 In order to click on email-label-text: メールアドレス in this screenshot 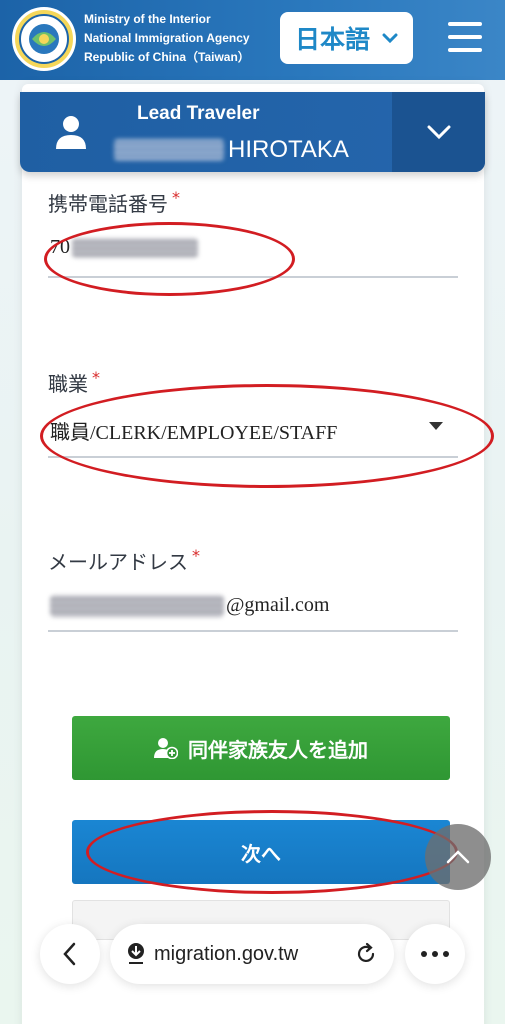, I will do `click(118, 562)`.